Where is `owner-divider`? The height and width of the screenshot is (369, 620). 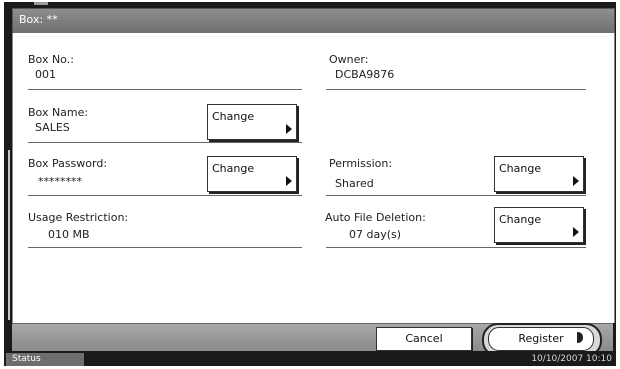
owner-divider is located at coordinates (456, 89).